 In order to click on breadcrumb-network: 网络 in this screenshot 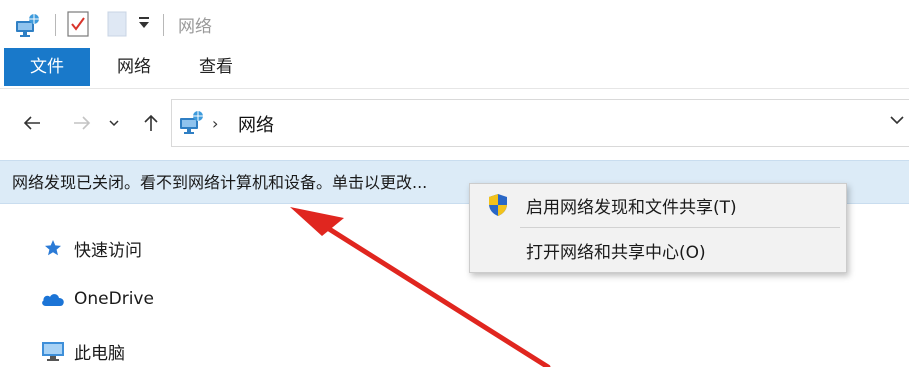, I will do `click(256, 124)`.